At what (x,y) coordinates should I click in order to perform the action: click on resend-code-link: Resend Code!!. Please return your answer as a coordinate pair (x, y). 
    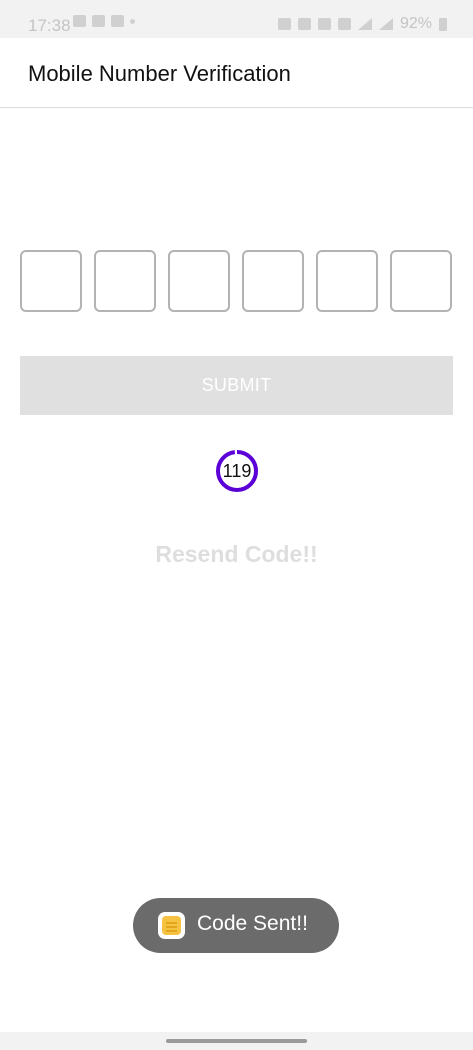
    Looking at the image, I should click on (236, 554).